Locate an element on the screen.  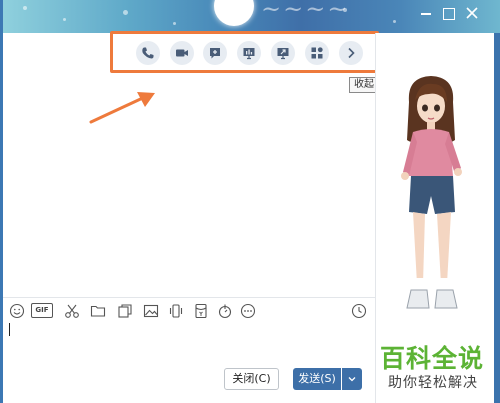
screenshot-button is located at coordinates (72, 311).